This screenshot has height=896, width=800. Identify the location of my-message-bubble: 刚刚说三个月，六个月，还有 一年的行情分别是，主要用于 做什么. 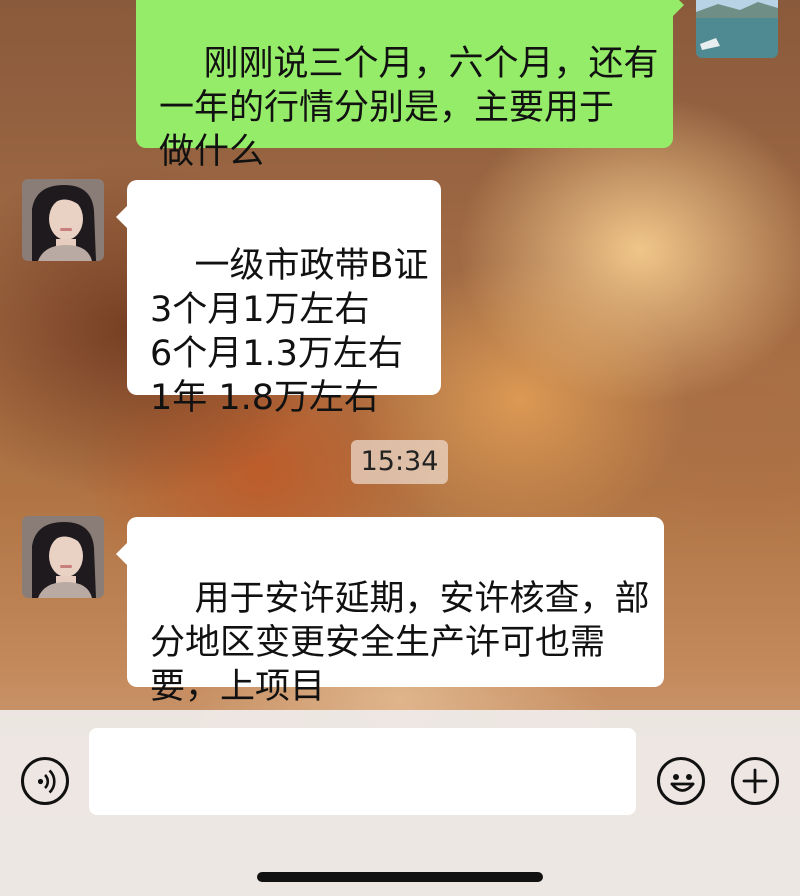
(410, 86).